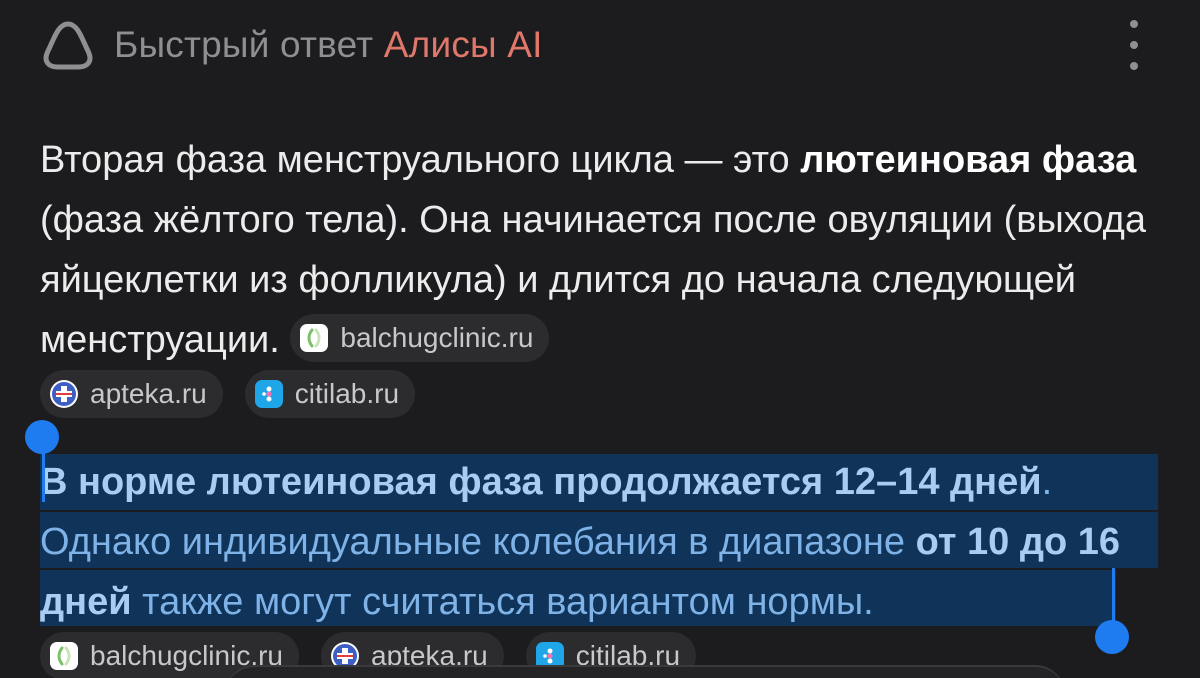 The height and width of the screenshot is (678, 1200). I want to click on selection-caret-end, so click(1113, 598).